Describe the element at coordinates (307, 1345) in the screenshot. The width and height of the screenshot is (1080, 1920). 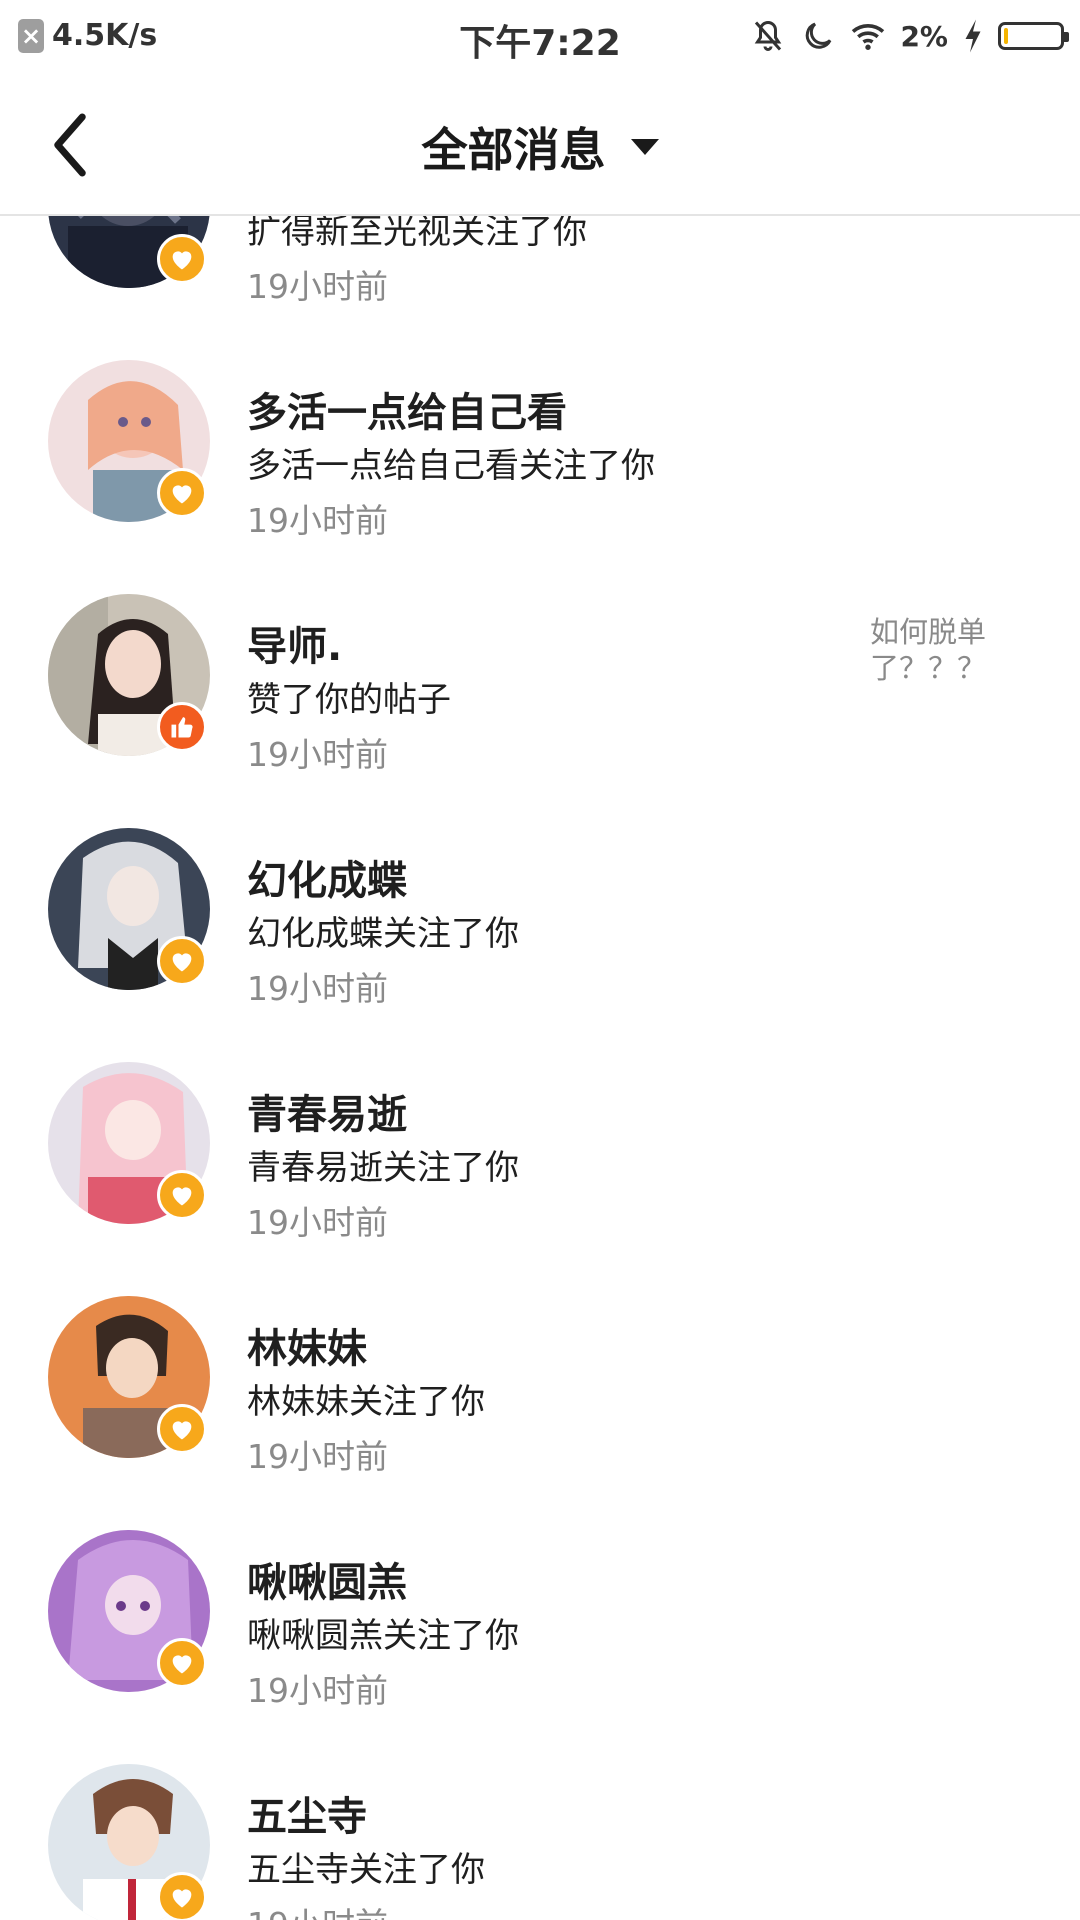
I see `item-name: 林妹妹` at that location.